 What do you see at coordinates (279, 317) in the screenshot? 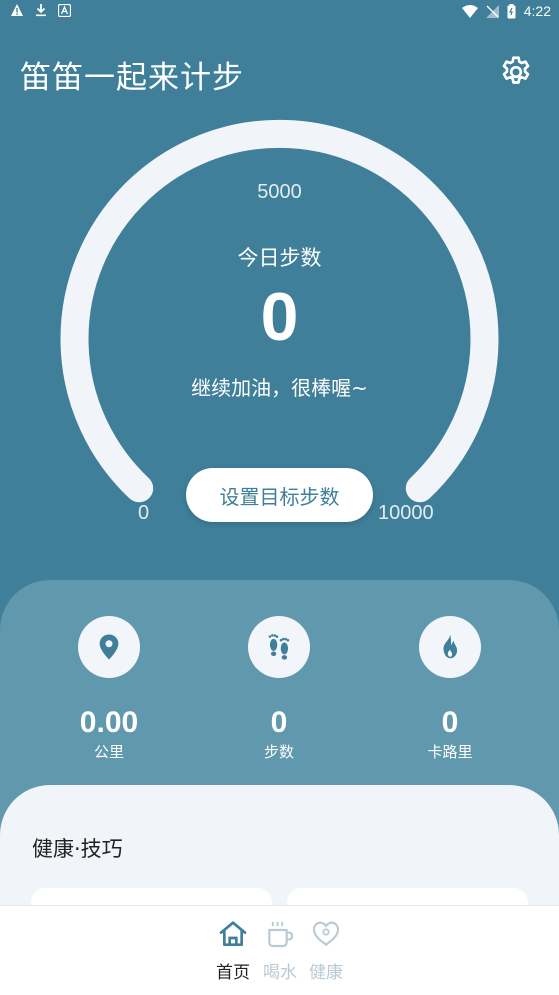
I see `steps-count: 0` at bounding box center [279, 317].